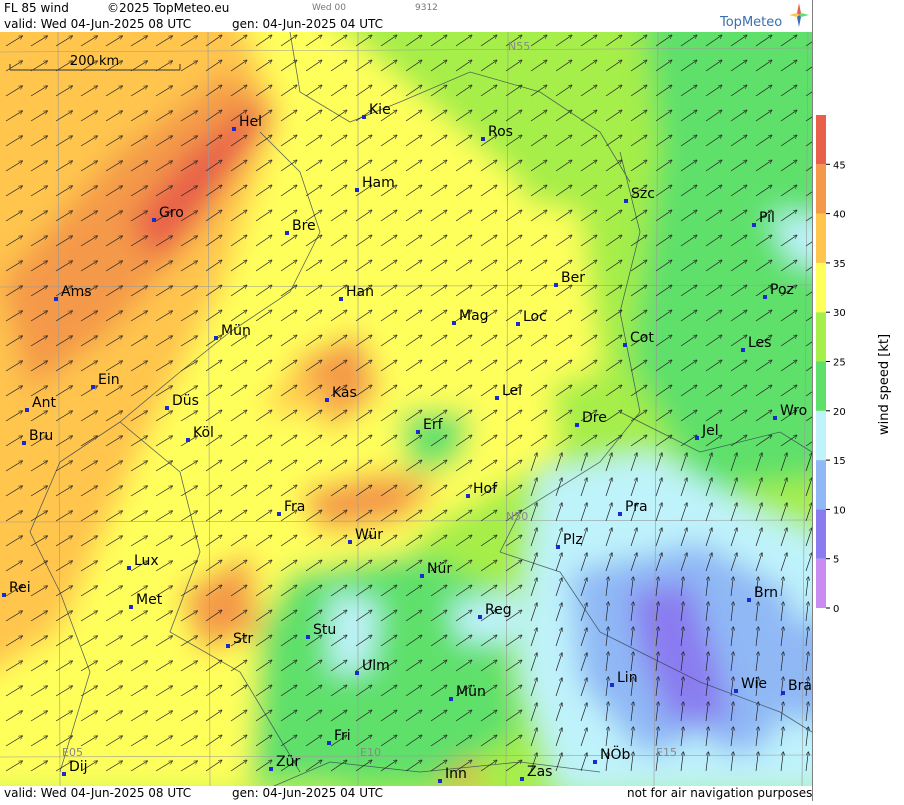 The height and width of the screenshot is (805, 904). Describe the element at coordinates (851, 400) in the screenshot. I see `wind-speed-legend: 0 5 10 15 20 25 30 35 40 45 wind speed [kt]` at that location.